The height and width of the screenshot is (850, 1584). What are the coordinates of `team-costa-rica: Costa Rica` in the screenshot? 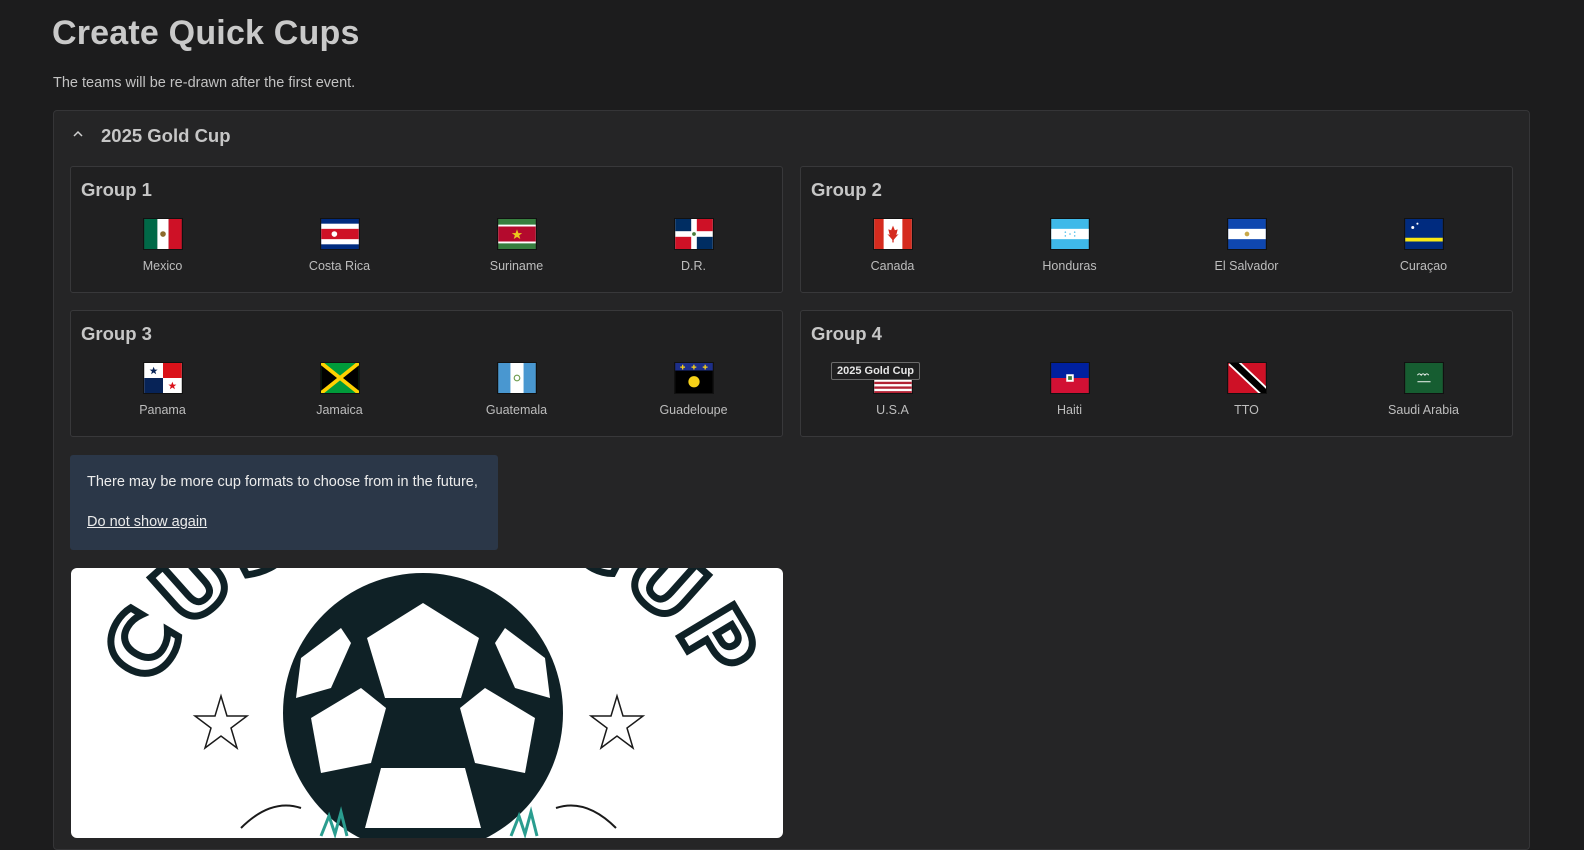 It's located at (339, 245).